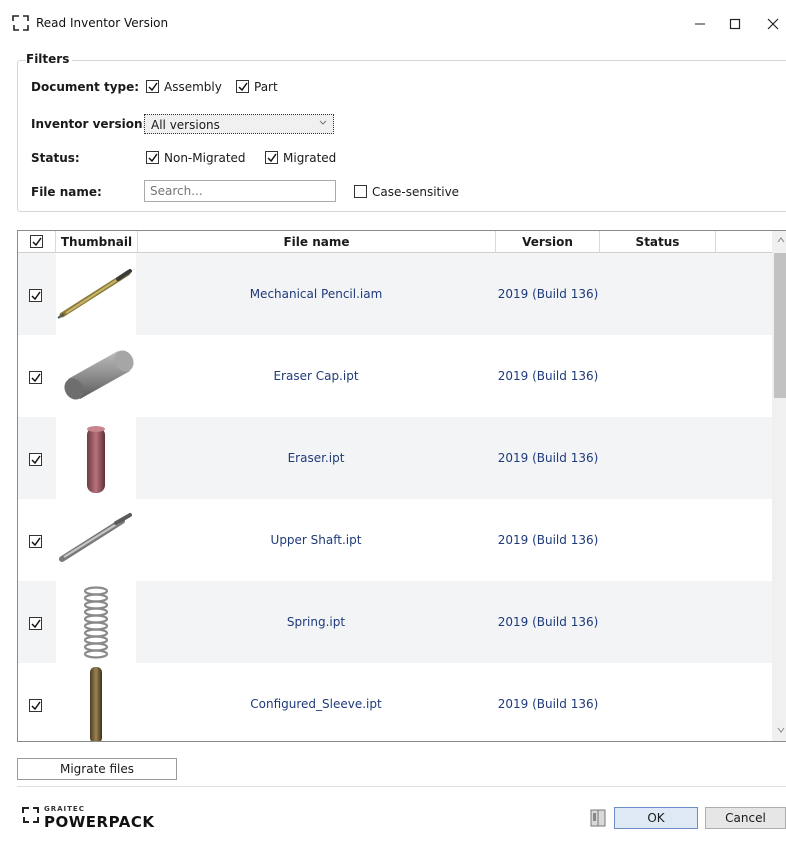 This screenshot has height=841, width=786. I want to click on column-header-thumbnail: Thumbnail, so click(97, 242).